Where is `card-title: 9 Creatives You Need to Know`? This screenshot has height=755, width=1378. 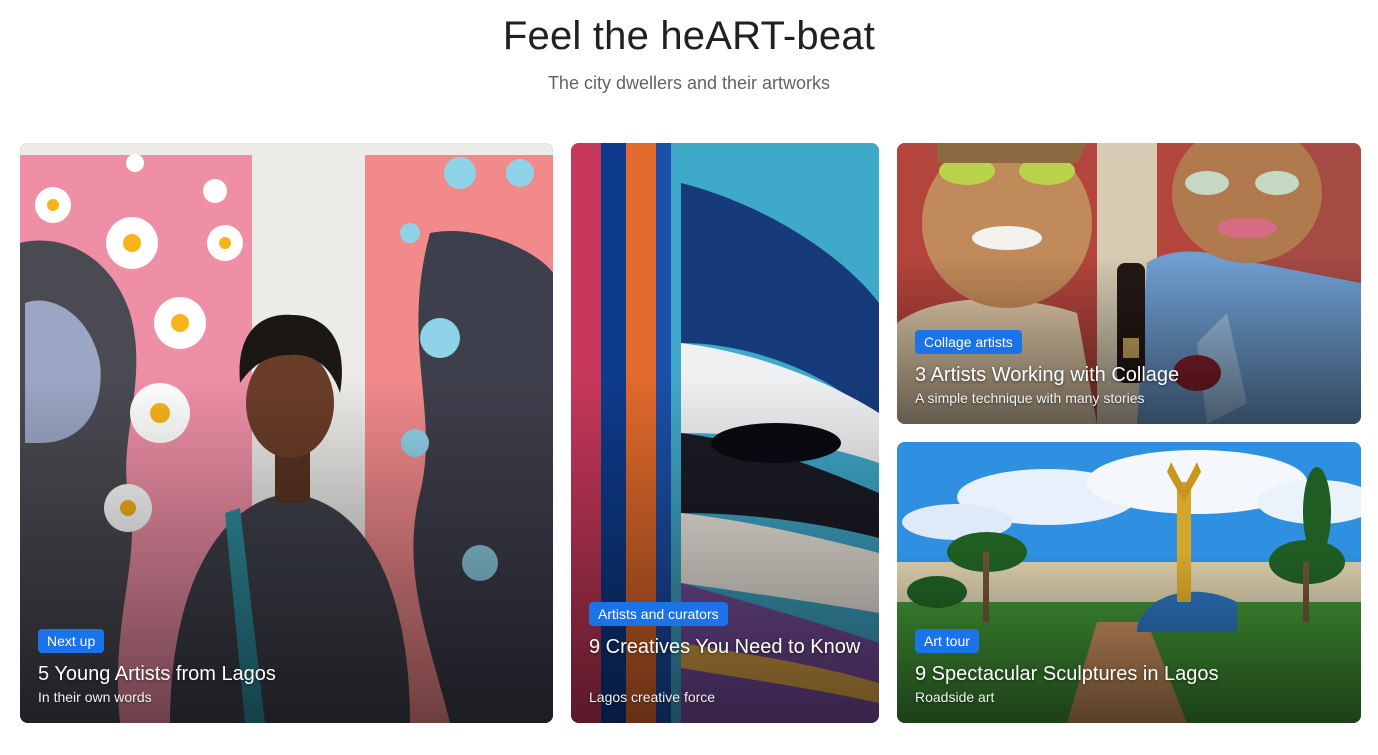 card-title: 9 Creatives You Need to Know is located at coordinates (725, 647).